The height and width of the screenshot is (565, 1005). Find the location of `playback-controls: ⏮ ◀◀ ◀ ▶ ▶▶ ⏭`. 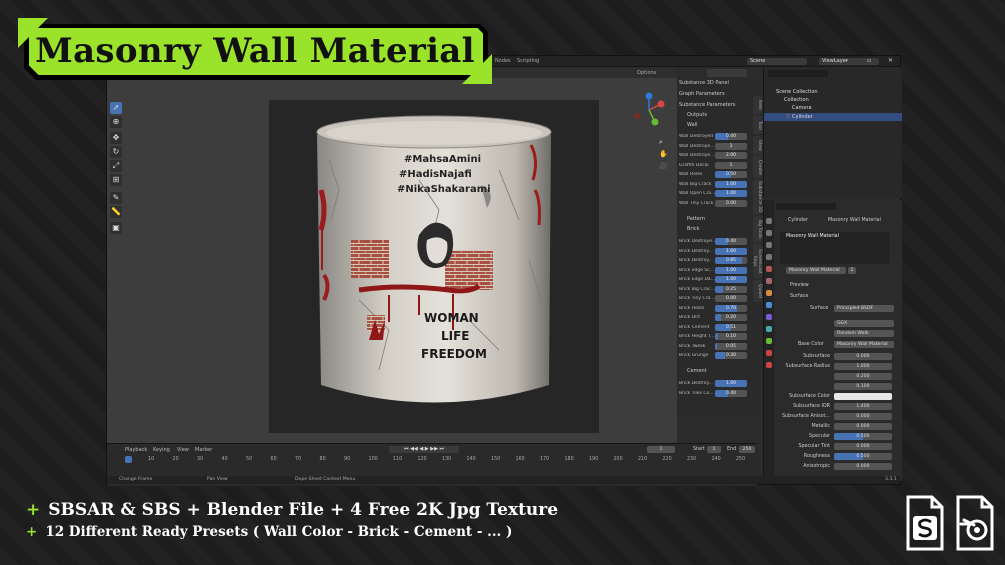

playback-controls: ⏮ ◀◀ ◀ ▶ ▶▶ ⏭ is located at coordinates (424, 449).